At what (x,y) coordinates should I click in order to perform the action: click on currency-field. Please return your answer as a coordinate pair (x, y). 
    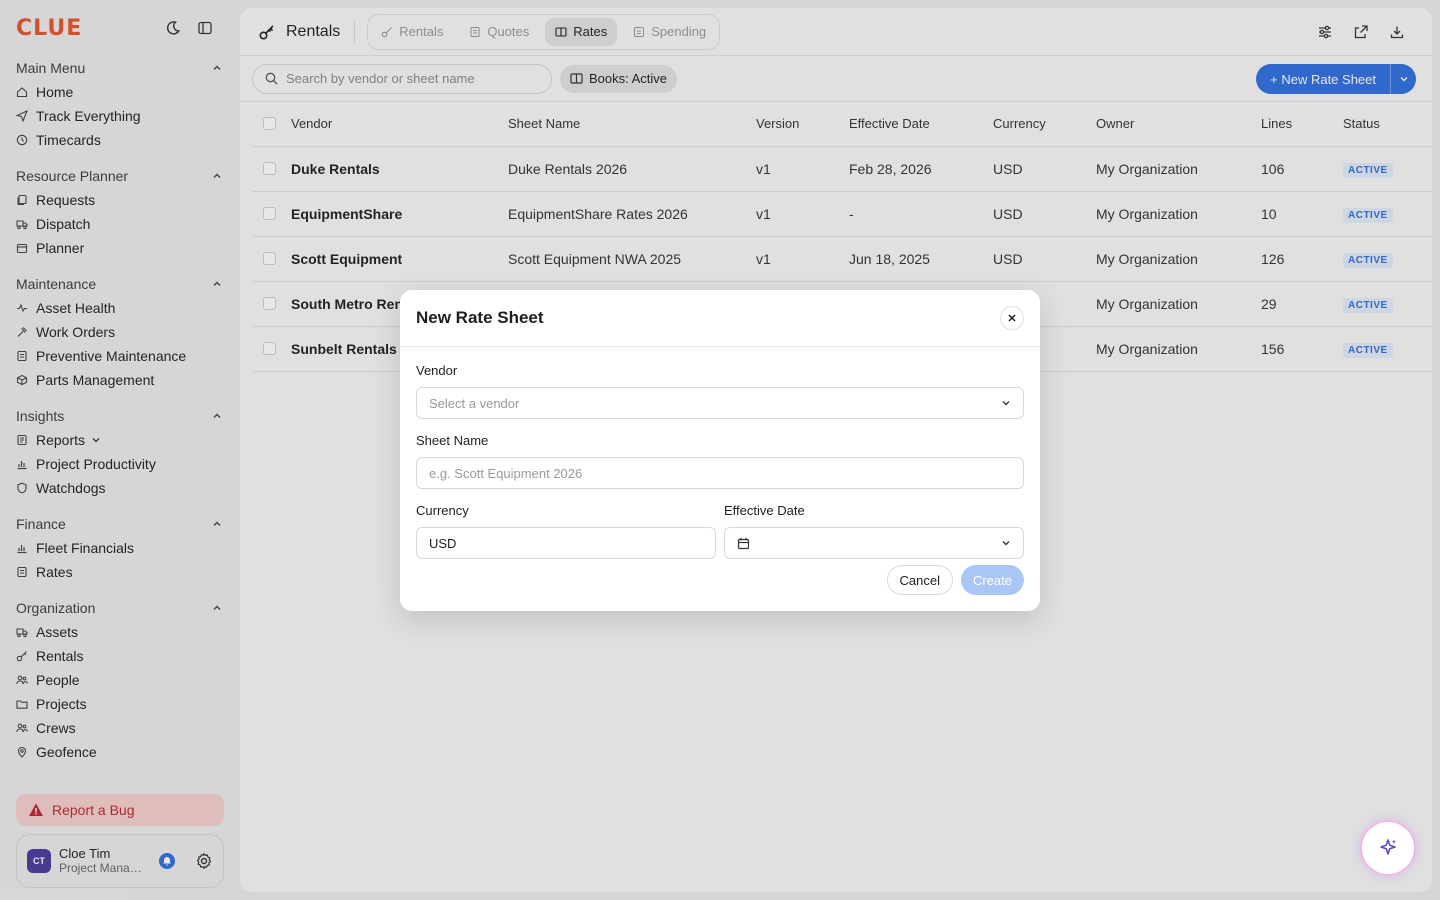
    Looking at the image, I should click on (566, 543).